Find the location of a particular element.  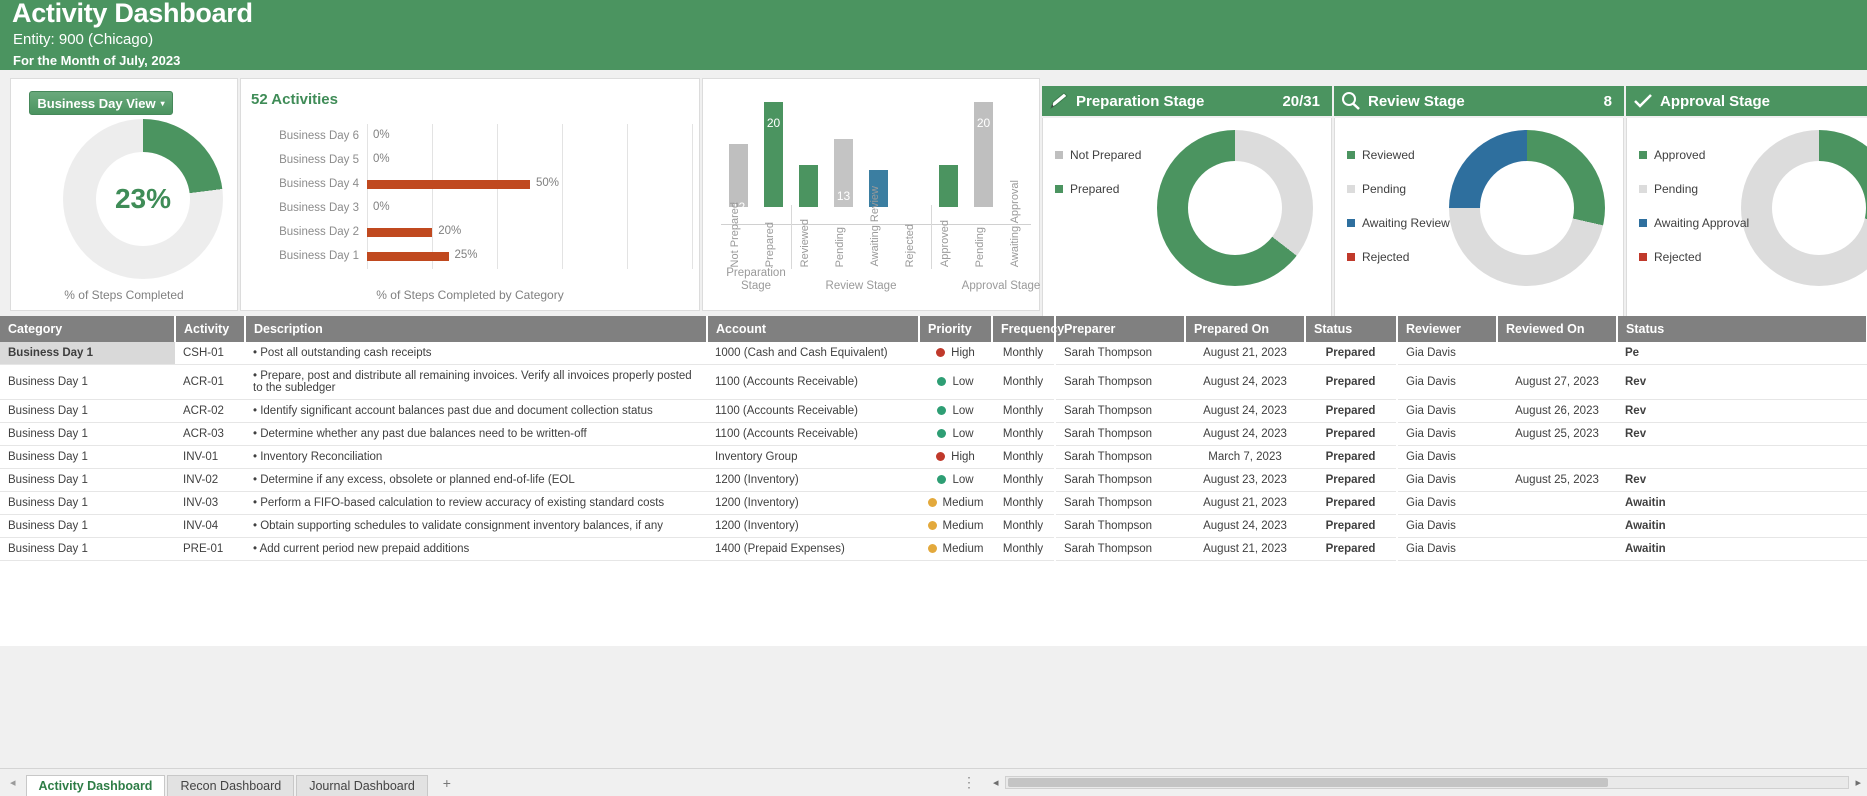

horizontal-scrollbar-track is located at coordinates (1427, 782).